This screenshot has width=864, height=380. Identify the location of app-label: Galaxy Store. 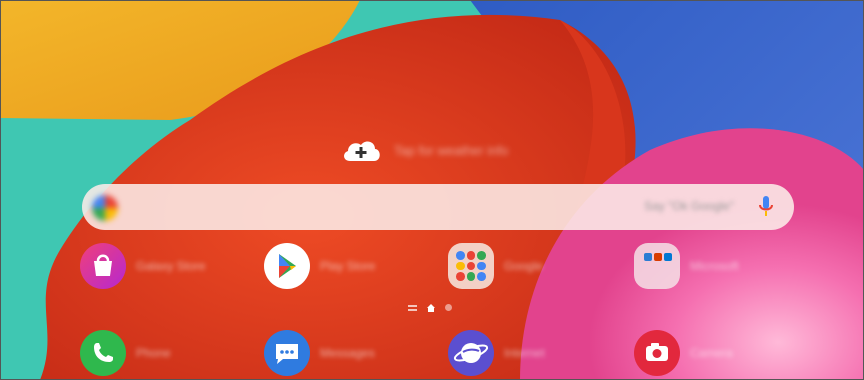
(171, 266).